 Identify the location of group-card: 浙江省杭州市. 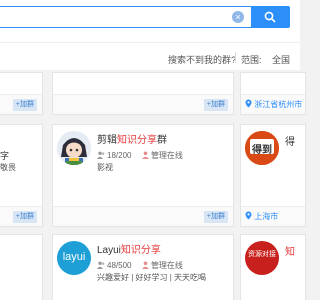
(273, 93).